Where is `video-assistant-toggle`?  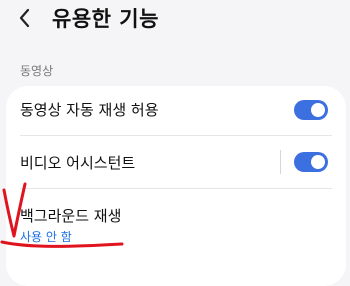
video-assistant-toggle is located at coordinates (311, 162).